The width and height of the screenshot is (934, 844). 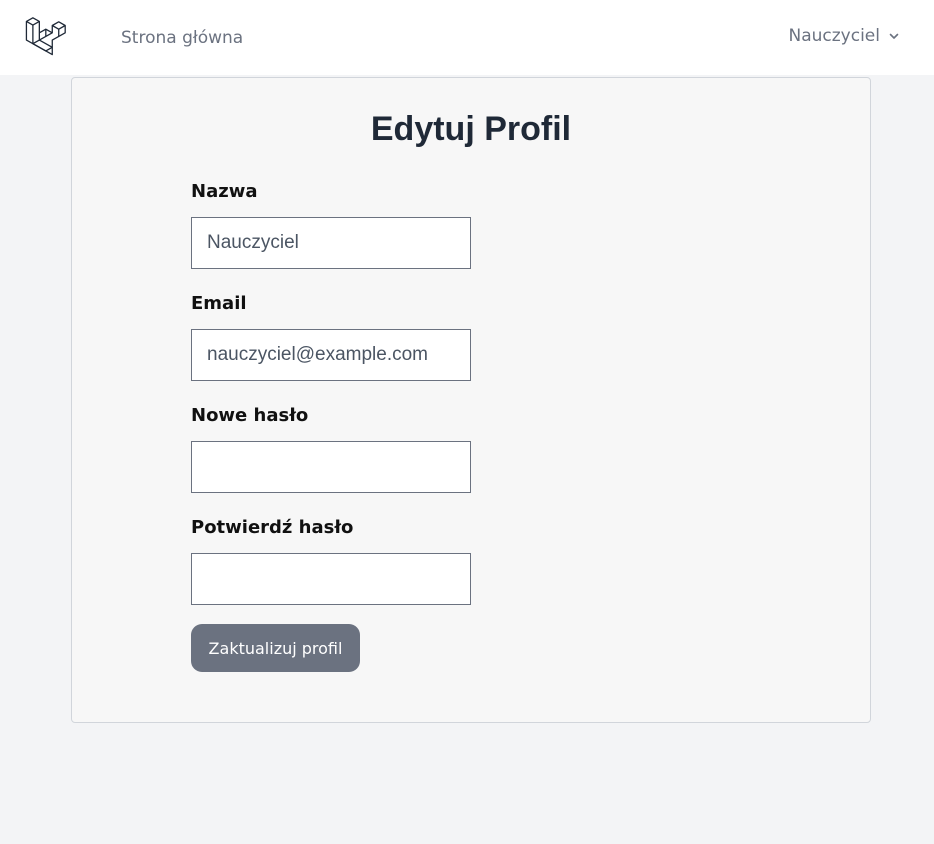 I want to click on name-input, so click(x=331, y=243).